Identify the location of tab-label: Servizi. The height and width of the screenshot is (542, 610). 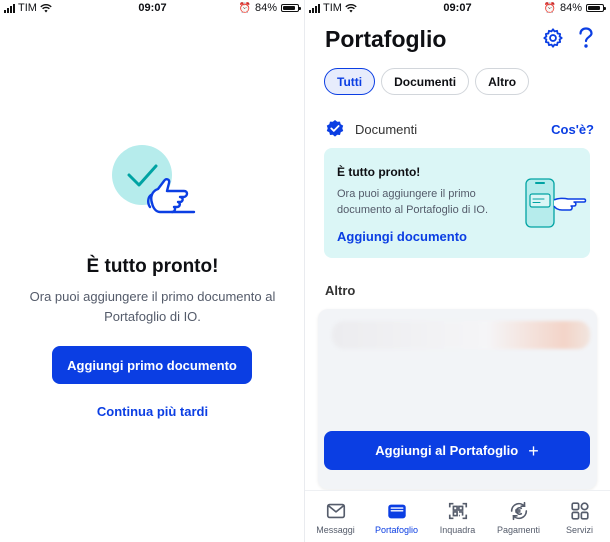
(579, 530).